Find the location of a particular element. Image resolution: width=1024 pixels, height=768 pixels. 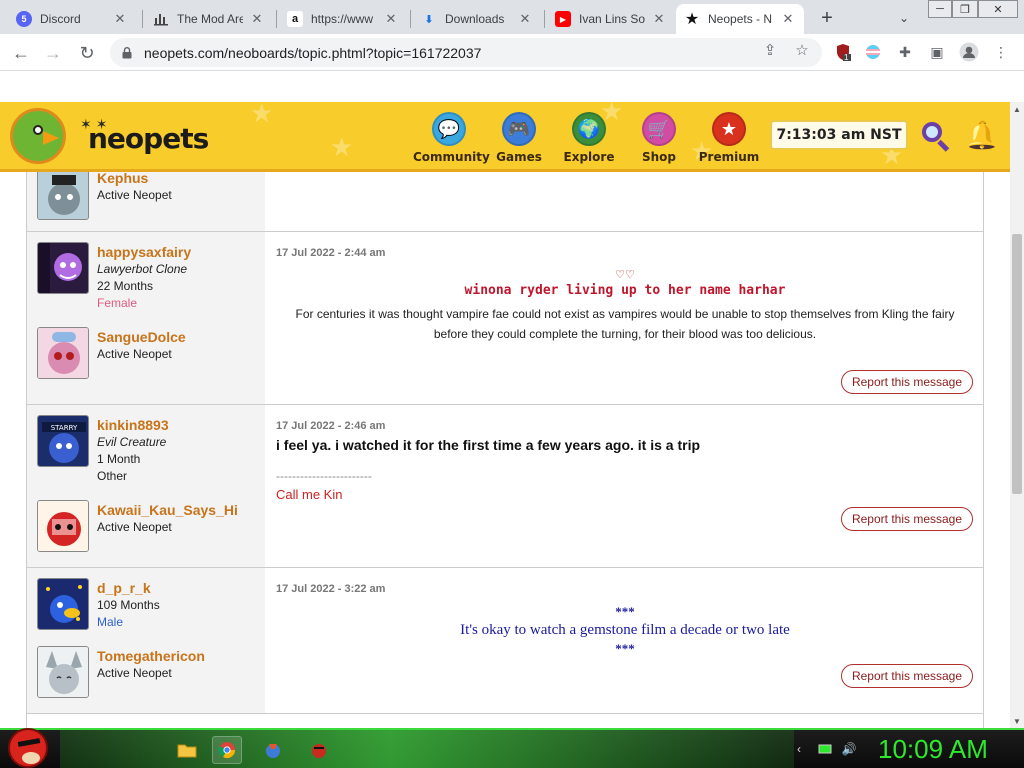

bookmark-star-icon: ☆ is located at coordinates (802, 50).